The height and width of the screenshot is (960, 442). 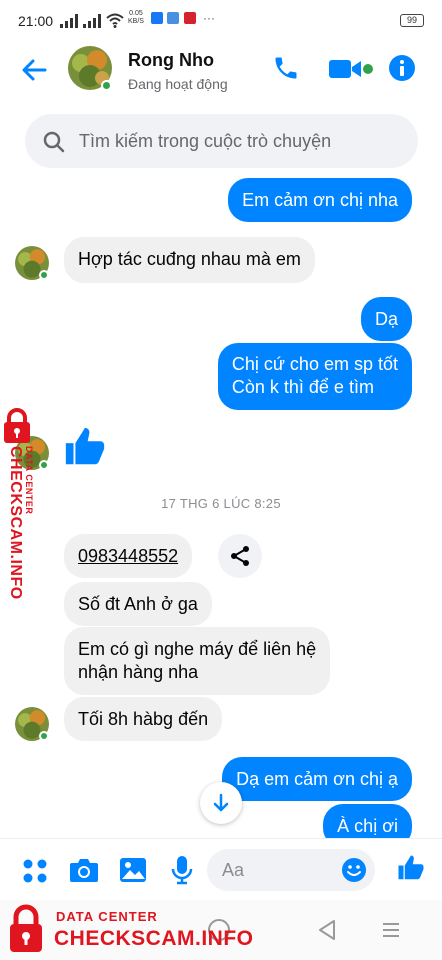 I want to click on message-text: À chị ơi, so click(x=367, y=826).